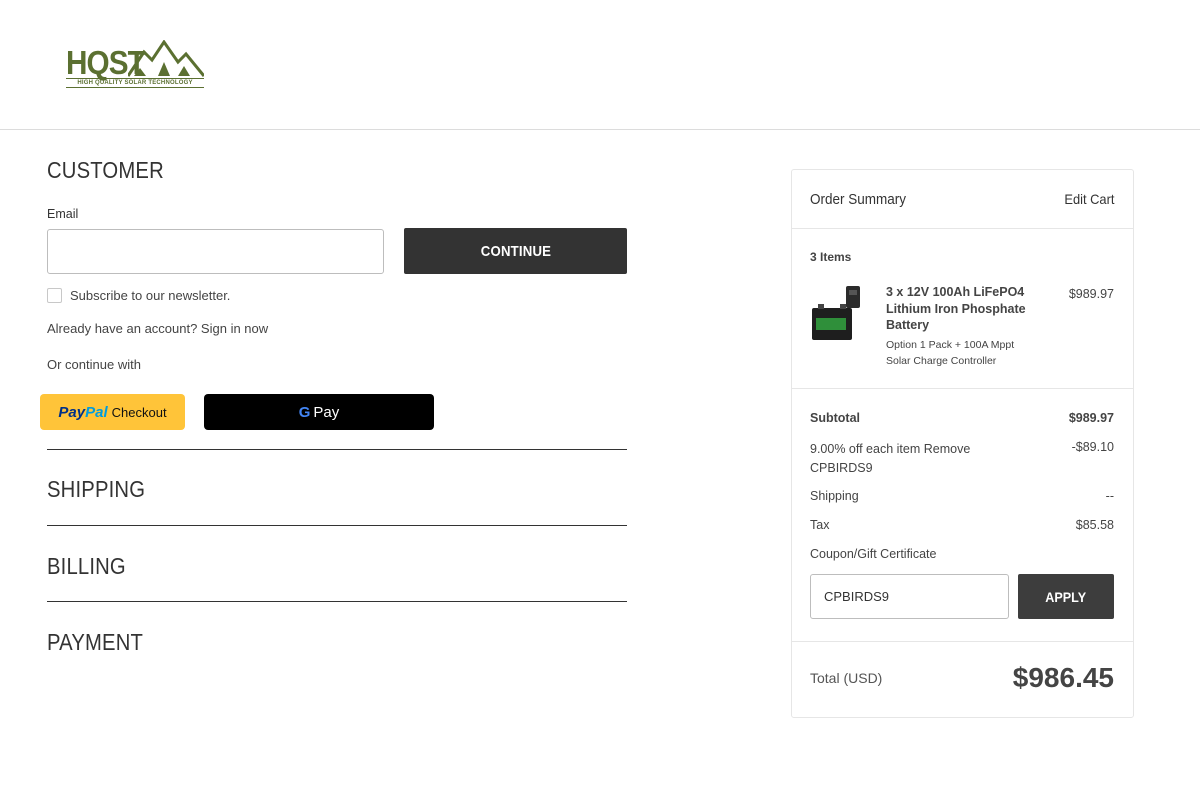  What do you see at coordinates (835, 418) in the screenshot?
I see `subtotal-label: Subtotal` at bounding box center [835, 418].